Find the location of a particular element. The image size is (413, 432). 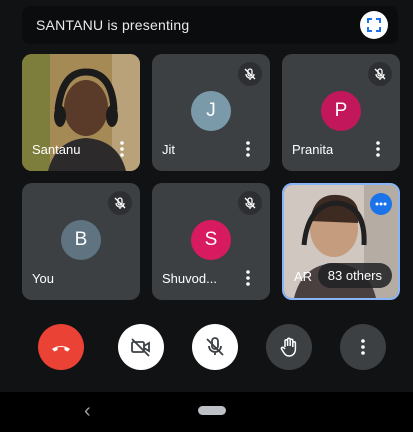

participant-tile-jit: J Jit is located at coordinates (211, 112).